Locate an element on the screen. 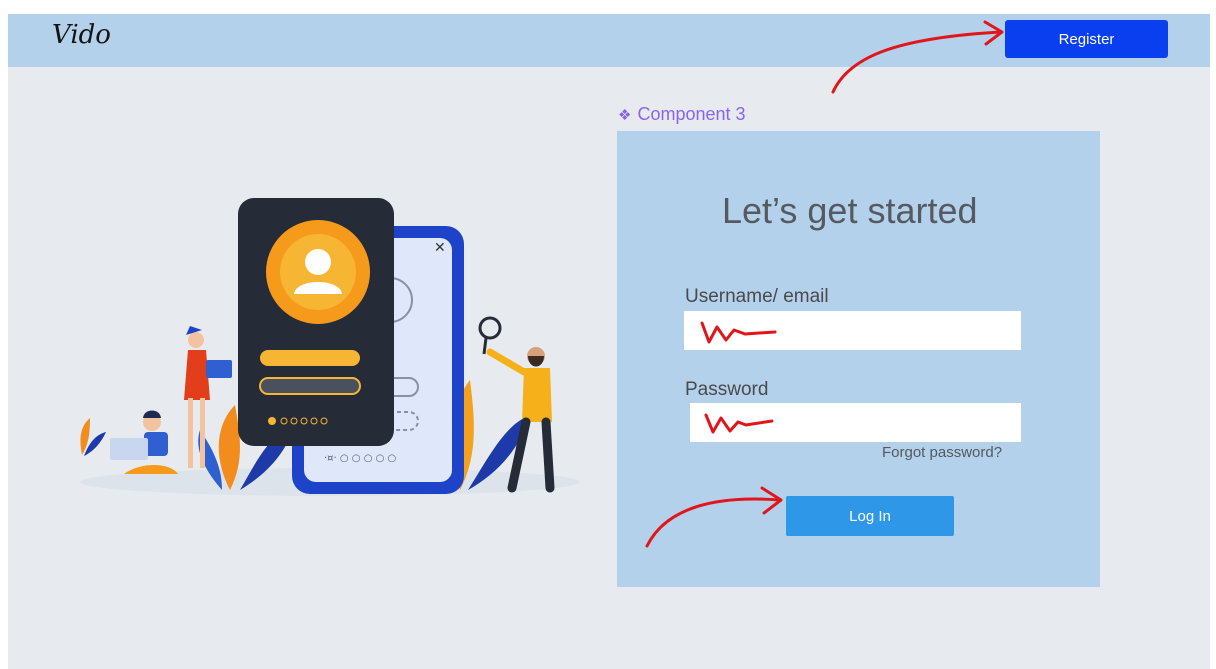  username-scribble is located at coordinates (738, 332).